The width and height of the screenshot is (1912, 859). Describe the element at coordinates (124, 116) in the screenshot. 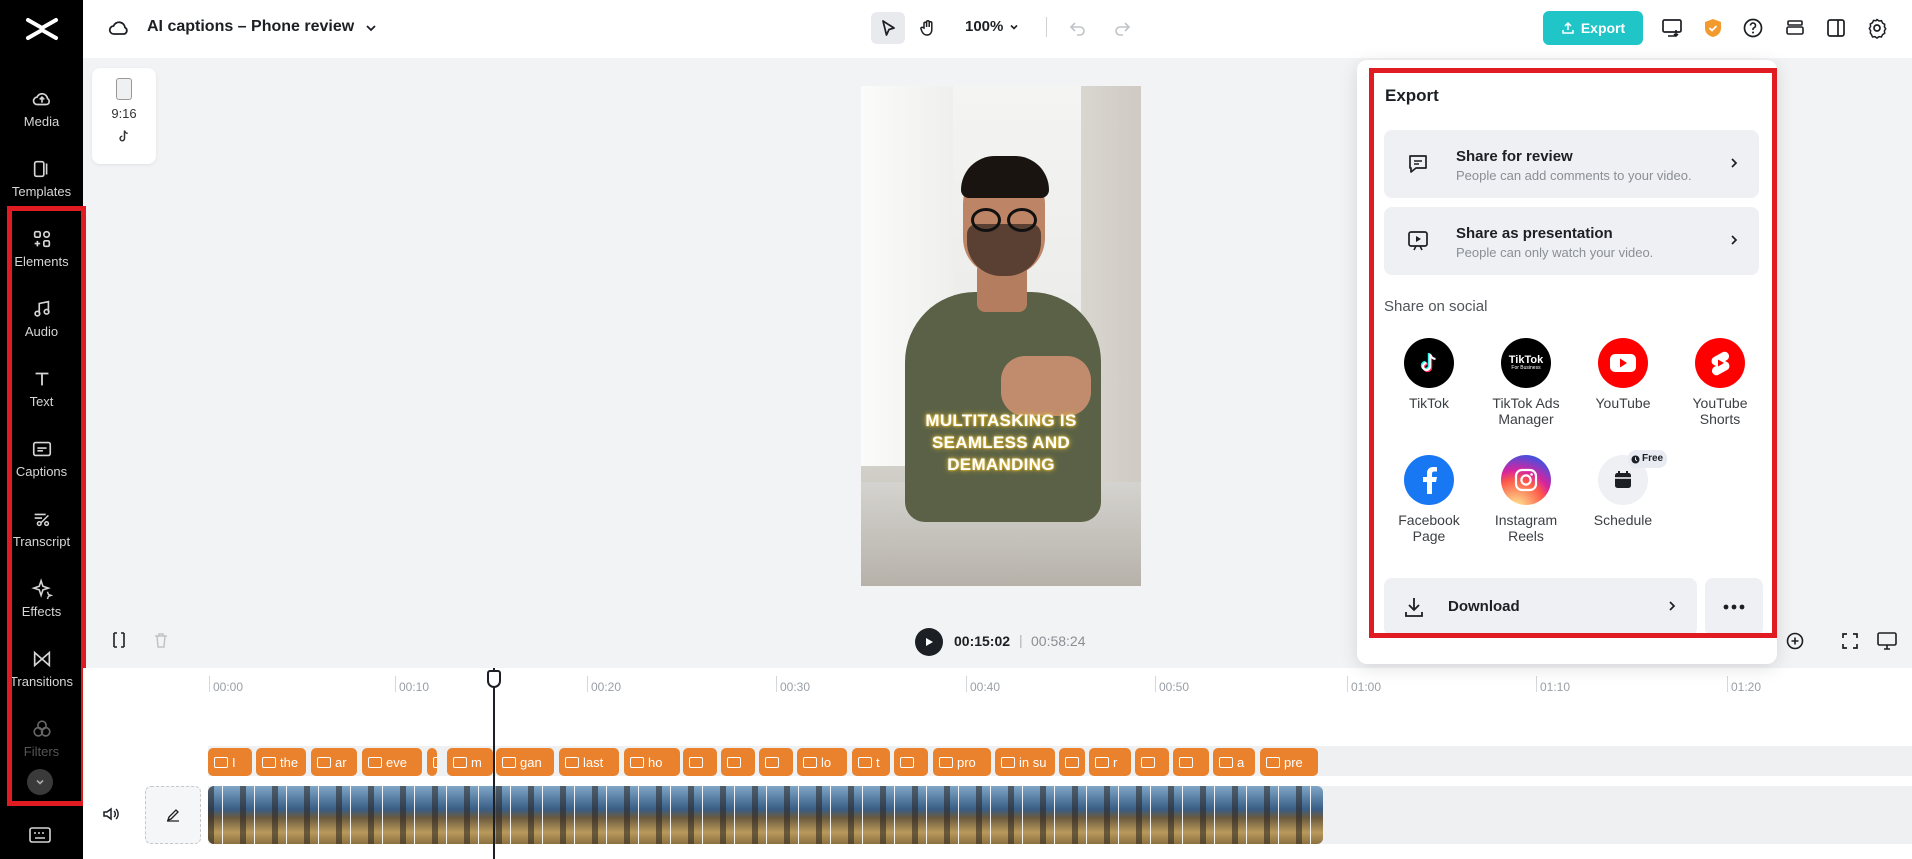

I see `aspect-ratio-card: 9:16` at that location.